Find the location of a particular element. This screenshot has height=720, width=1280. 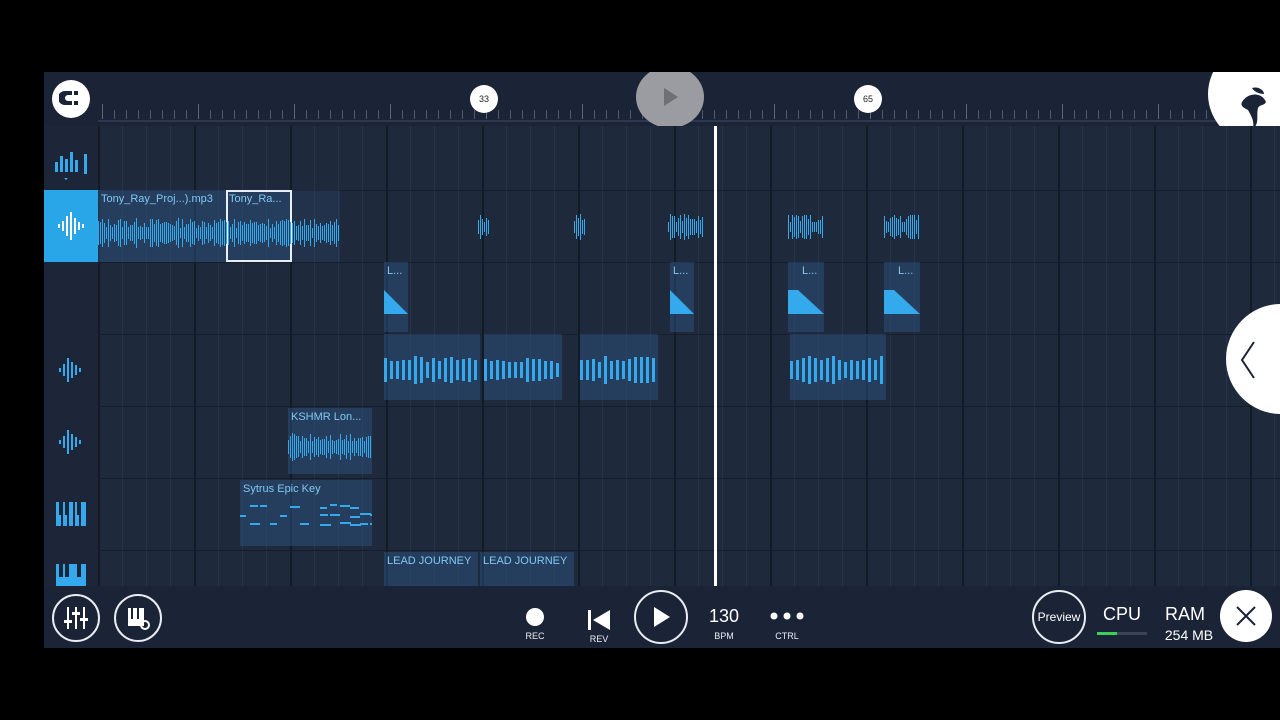

track-headers is located at coordinates (71, 357).